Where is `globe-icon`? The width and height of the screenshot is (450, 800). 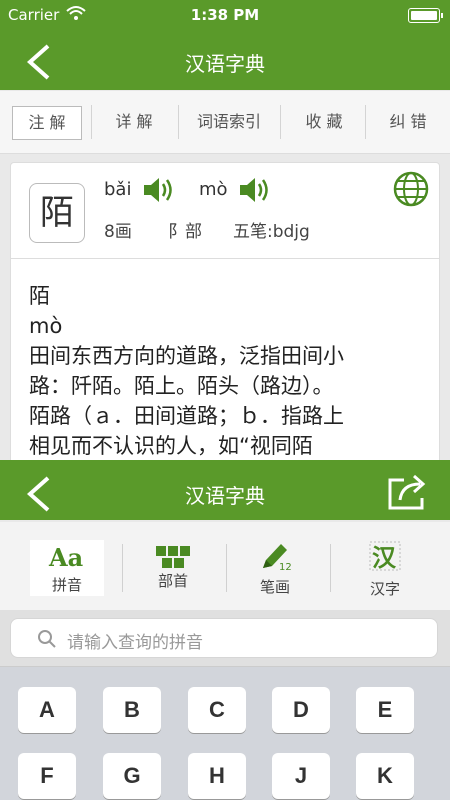
globe-icon is located at coordinates (411, 189).